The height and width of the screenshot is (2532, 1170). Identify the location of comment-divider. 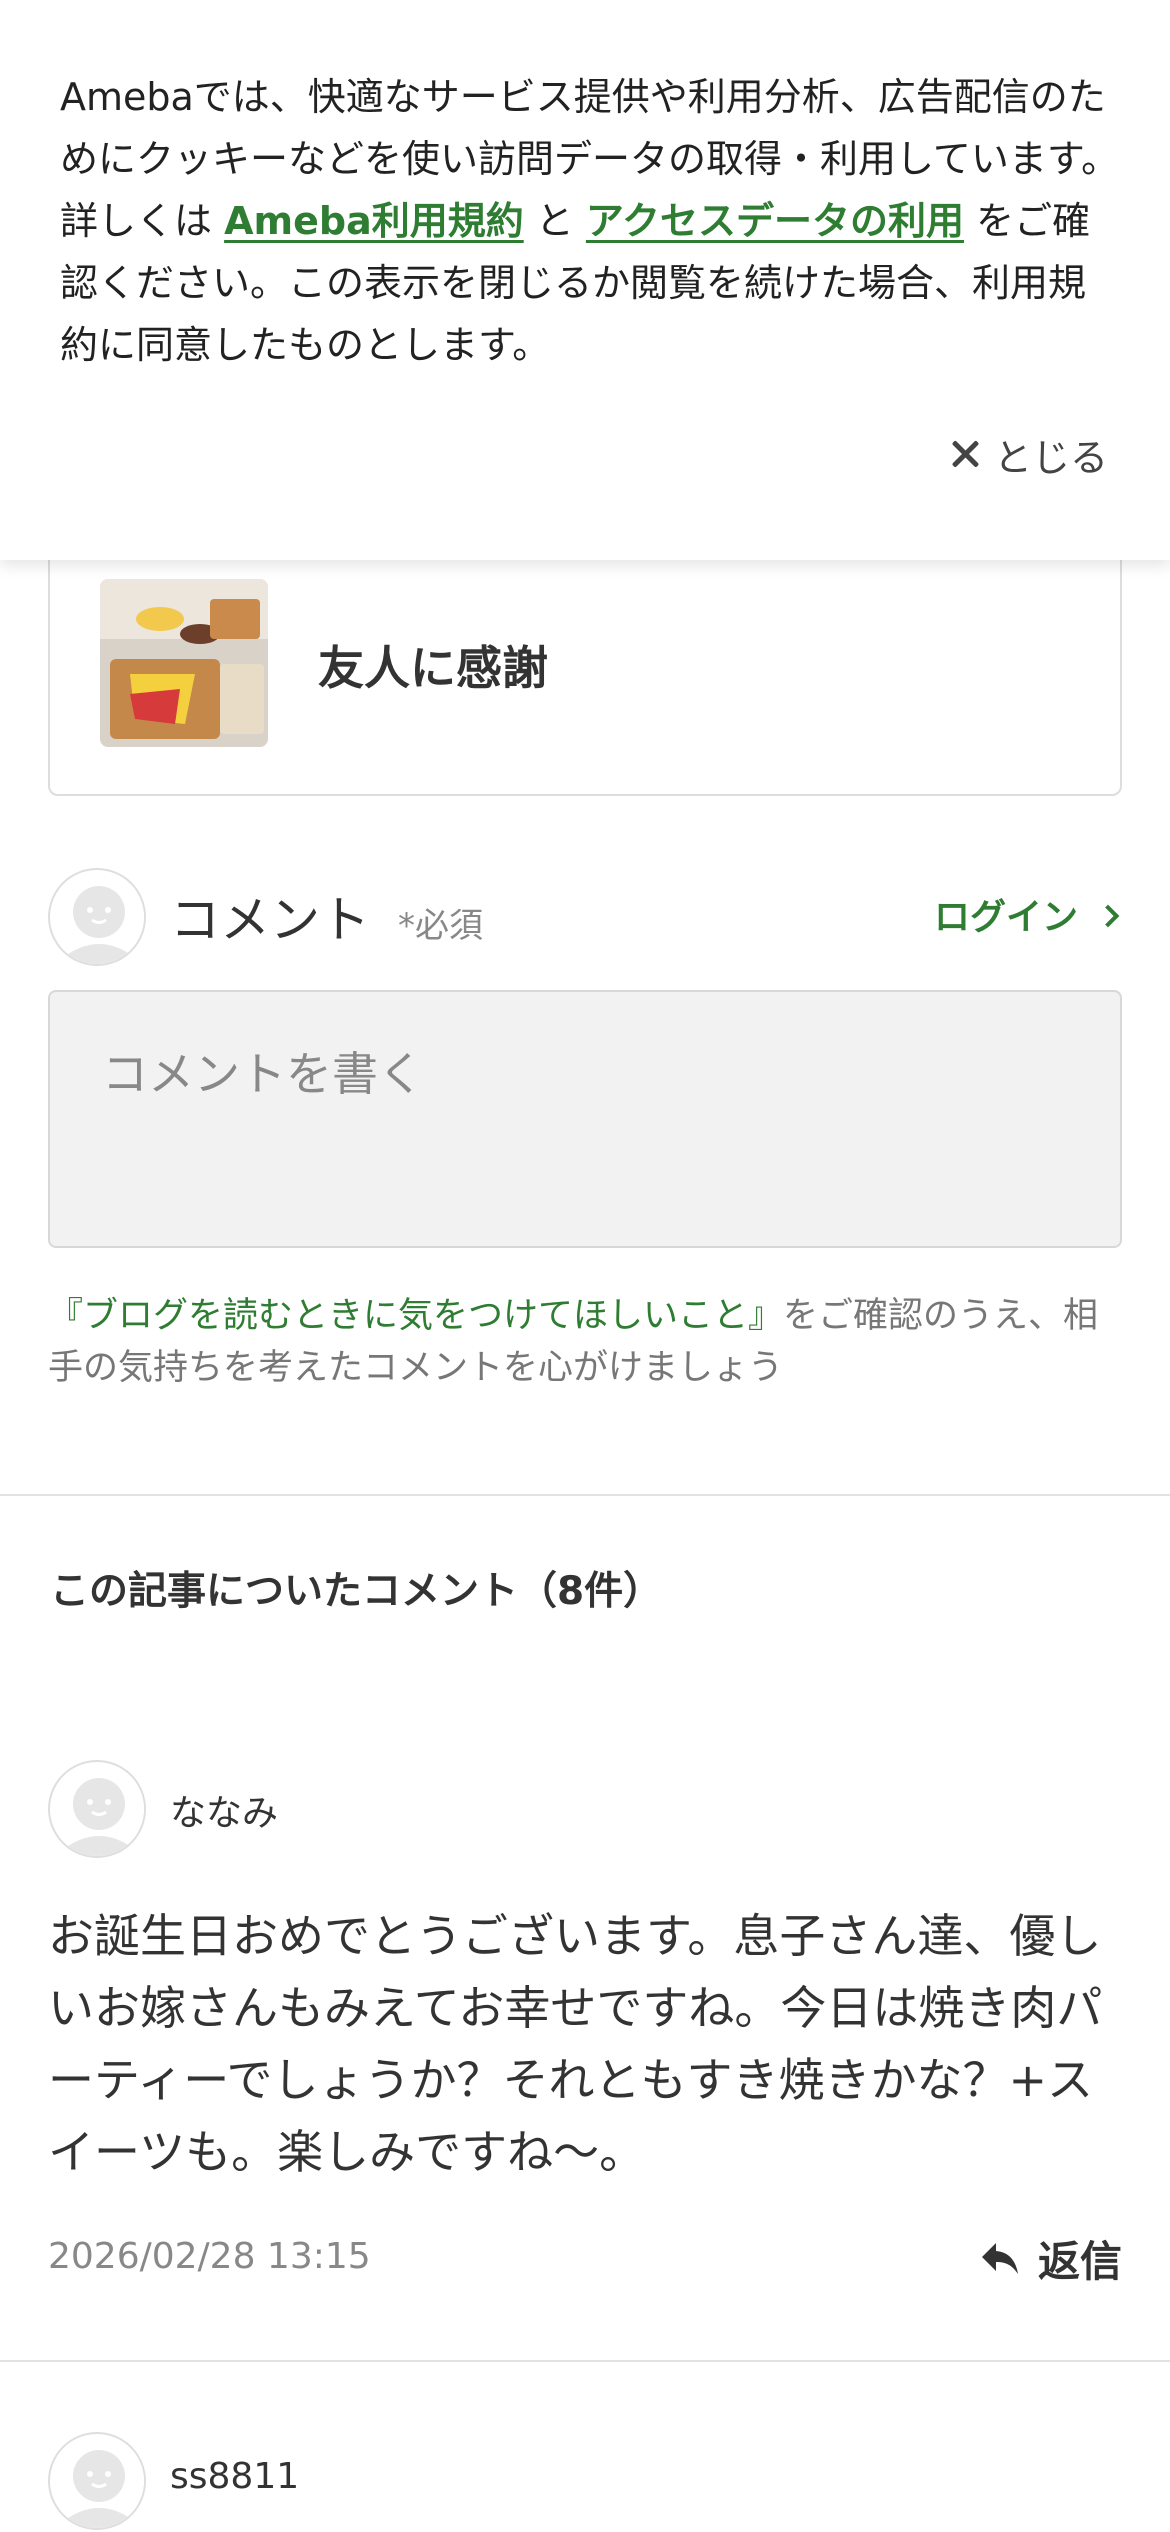
(585, 2361).